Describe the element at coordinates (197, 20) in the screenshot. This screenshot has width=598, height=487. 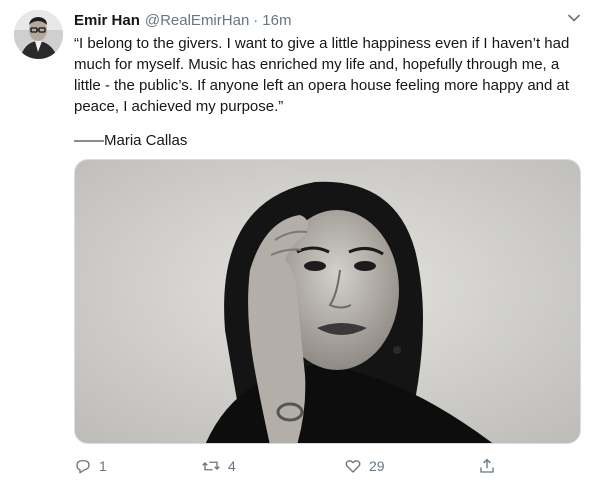
I see `author-handle: @RealEmirHan` at that location.